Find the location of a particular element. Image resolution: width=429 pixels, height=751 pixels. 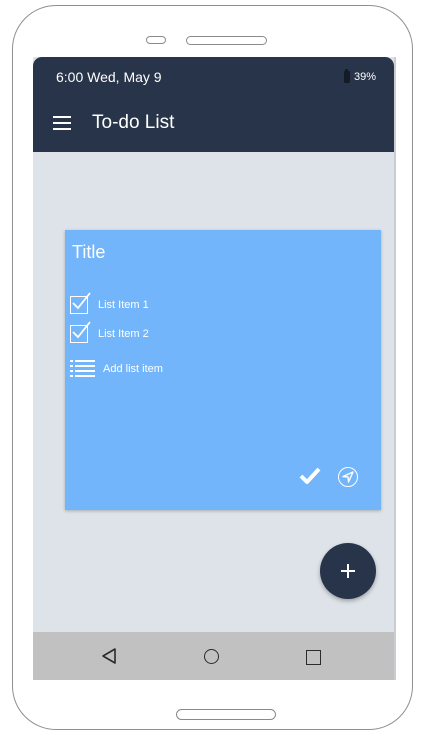

list-item-label: List Item 1 is located at coordinates (123, 305).